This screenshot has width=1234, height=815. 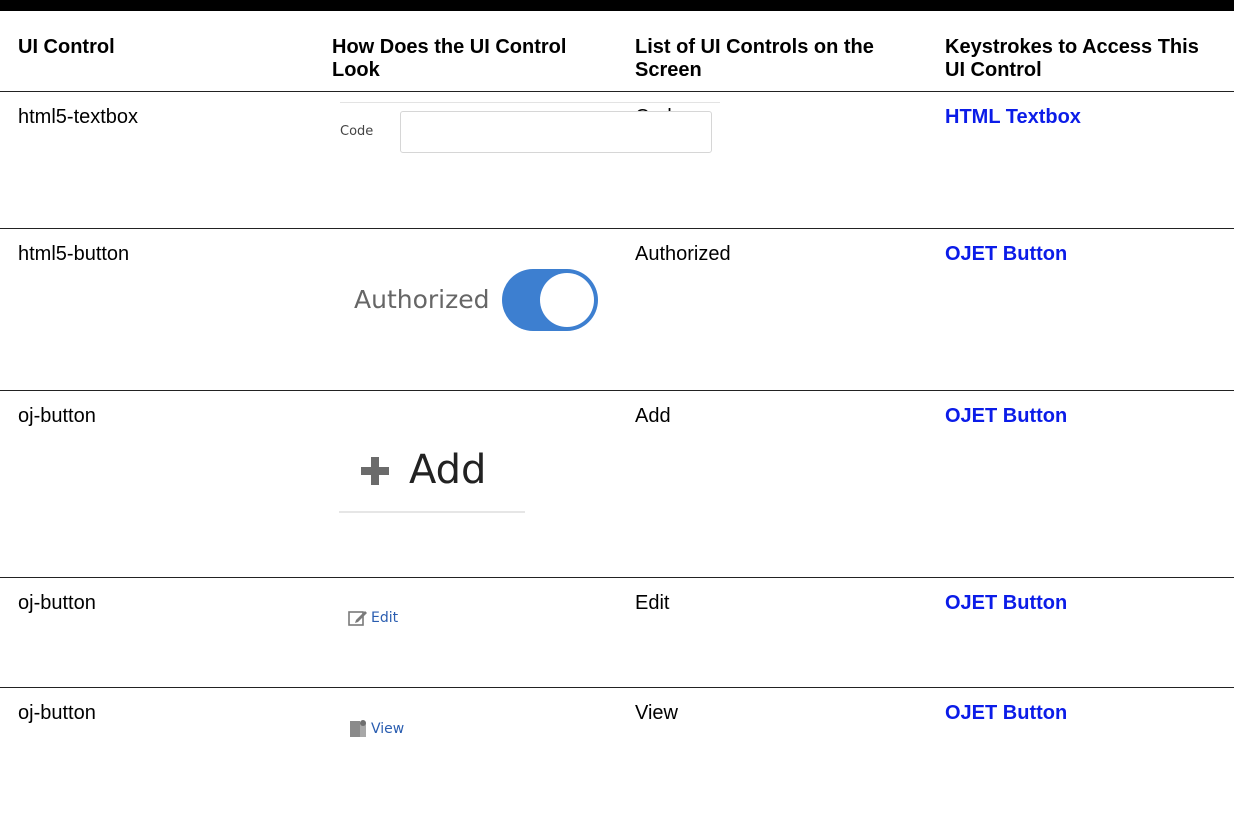 What do you see at coordinates (357, 618) in the screenshot?
I see `edit-icon` at bounding box center [357, 618].